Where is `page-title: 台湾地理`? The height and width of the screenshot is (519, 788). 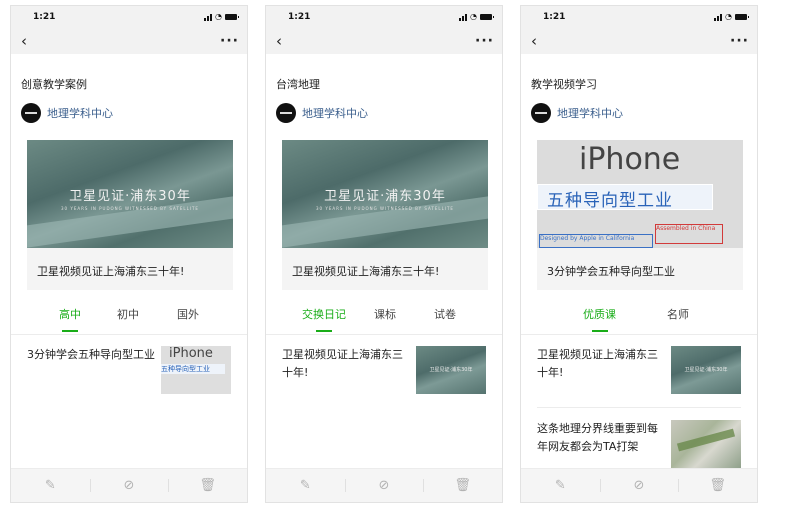
page-title: 台湾地理 is located at coordinates (298, 84).